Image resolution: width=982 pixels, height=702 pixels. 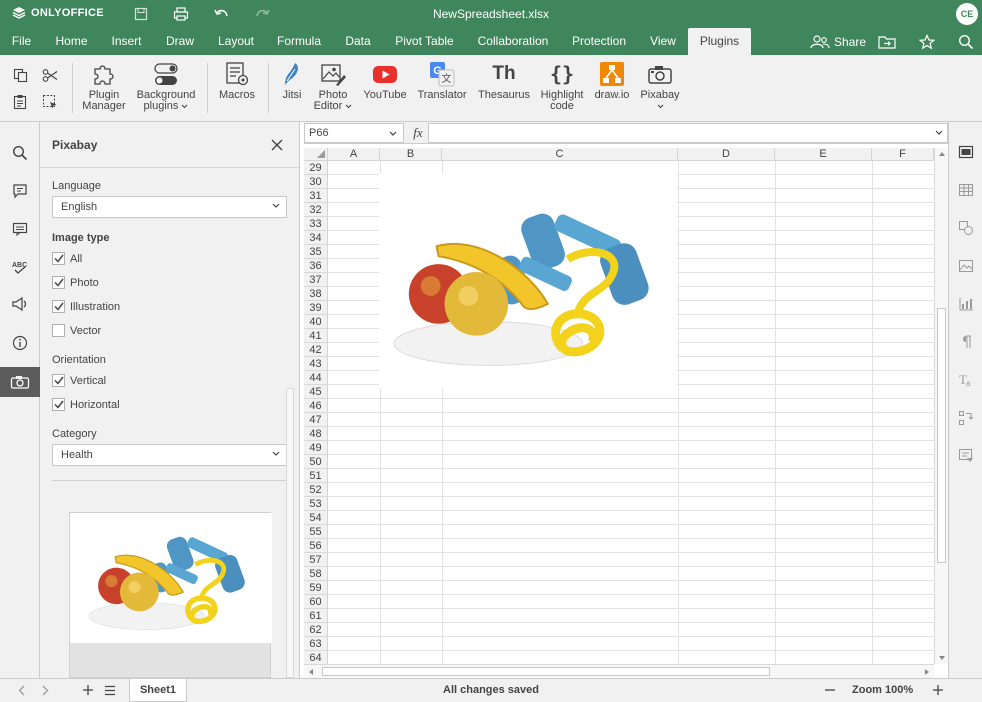 I want to click on rail-comments-button, so click(x=20, y=191).